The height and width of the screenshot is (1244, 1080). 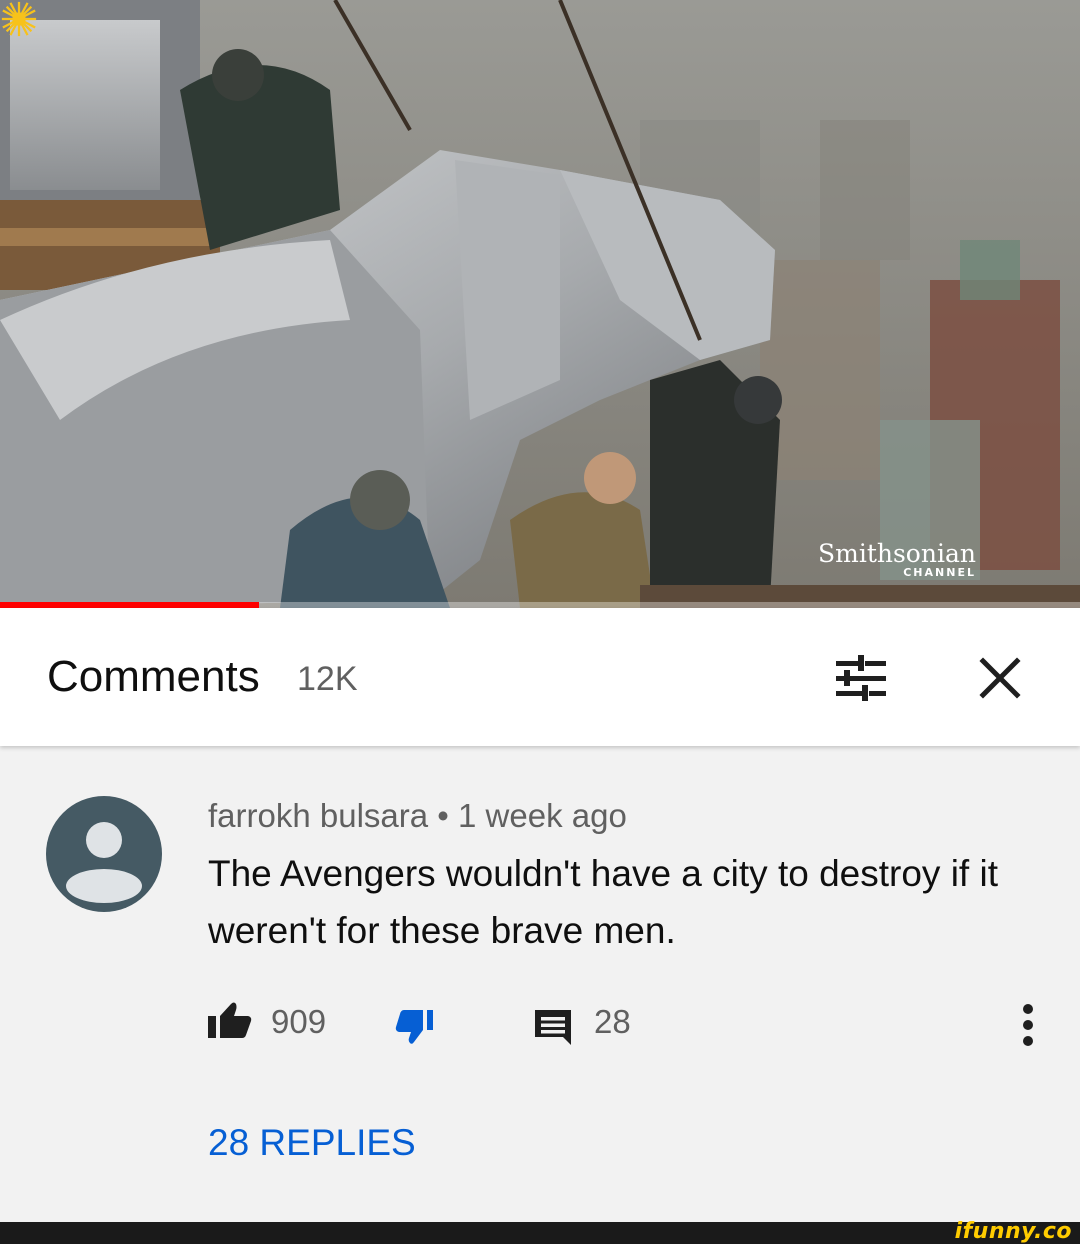 What do you see at coordinates (312, 1143) in the screenshot?
I see `view-replies-button: 28 REPLIES` at bounding box center [312, 1143].